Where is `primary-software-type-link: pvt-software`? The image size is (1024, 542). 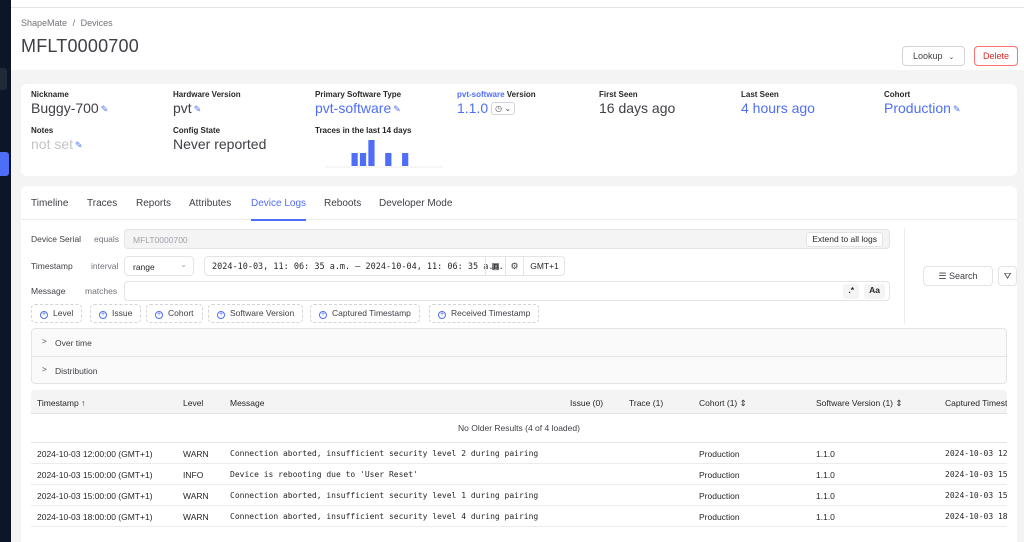 primary-software-type-link: pvt-software is located at coordinates (353, 108).